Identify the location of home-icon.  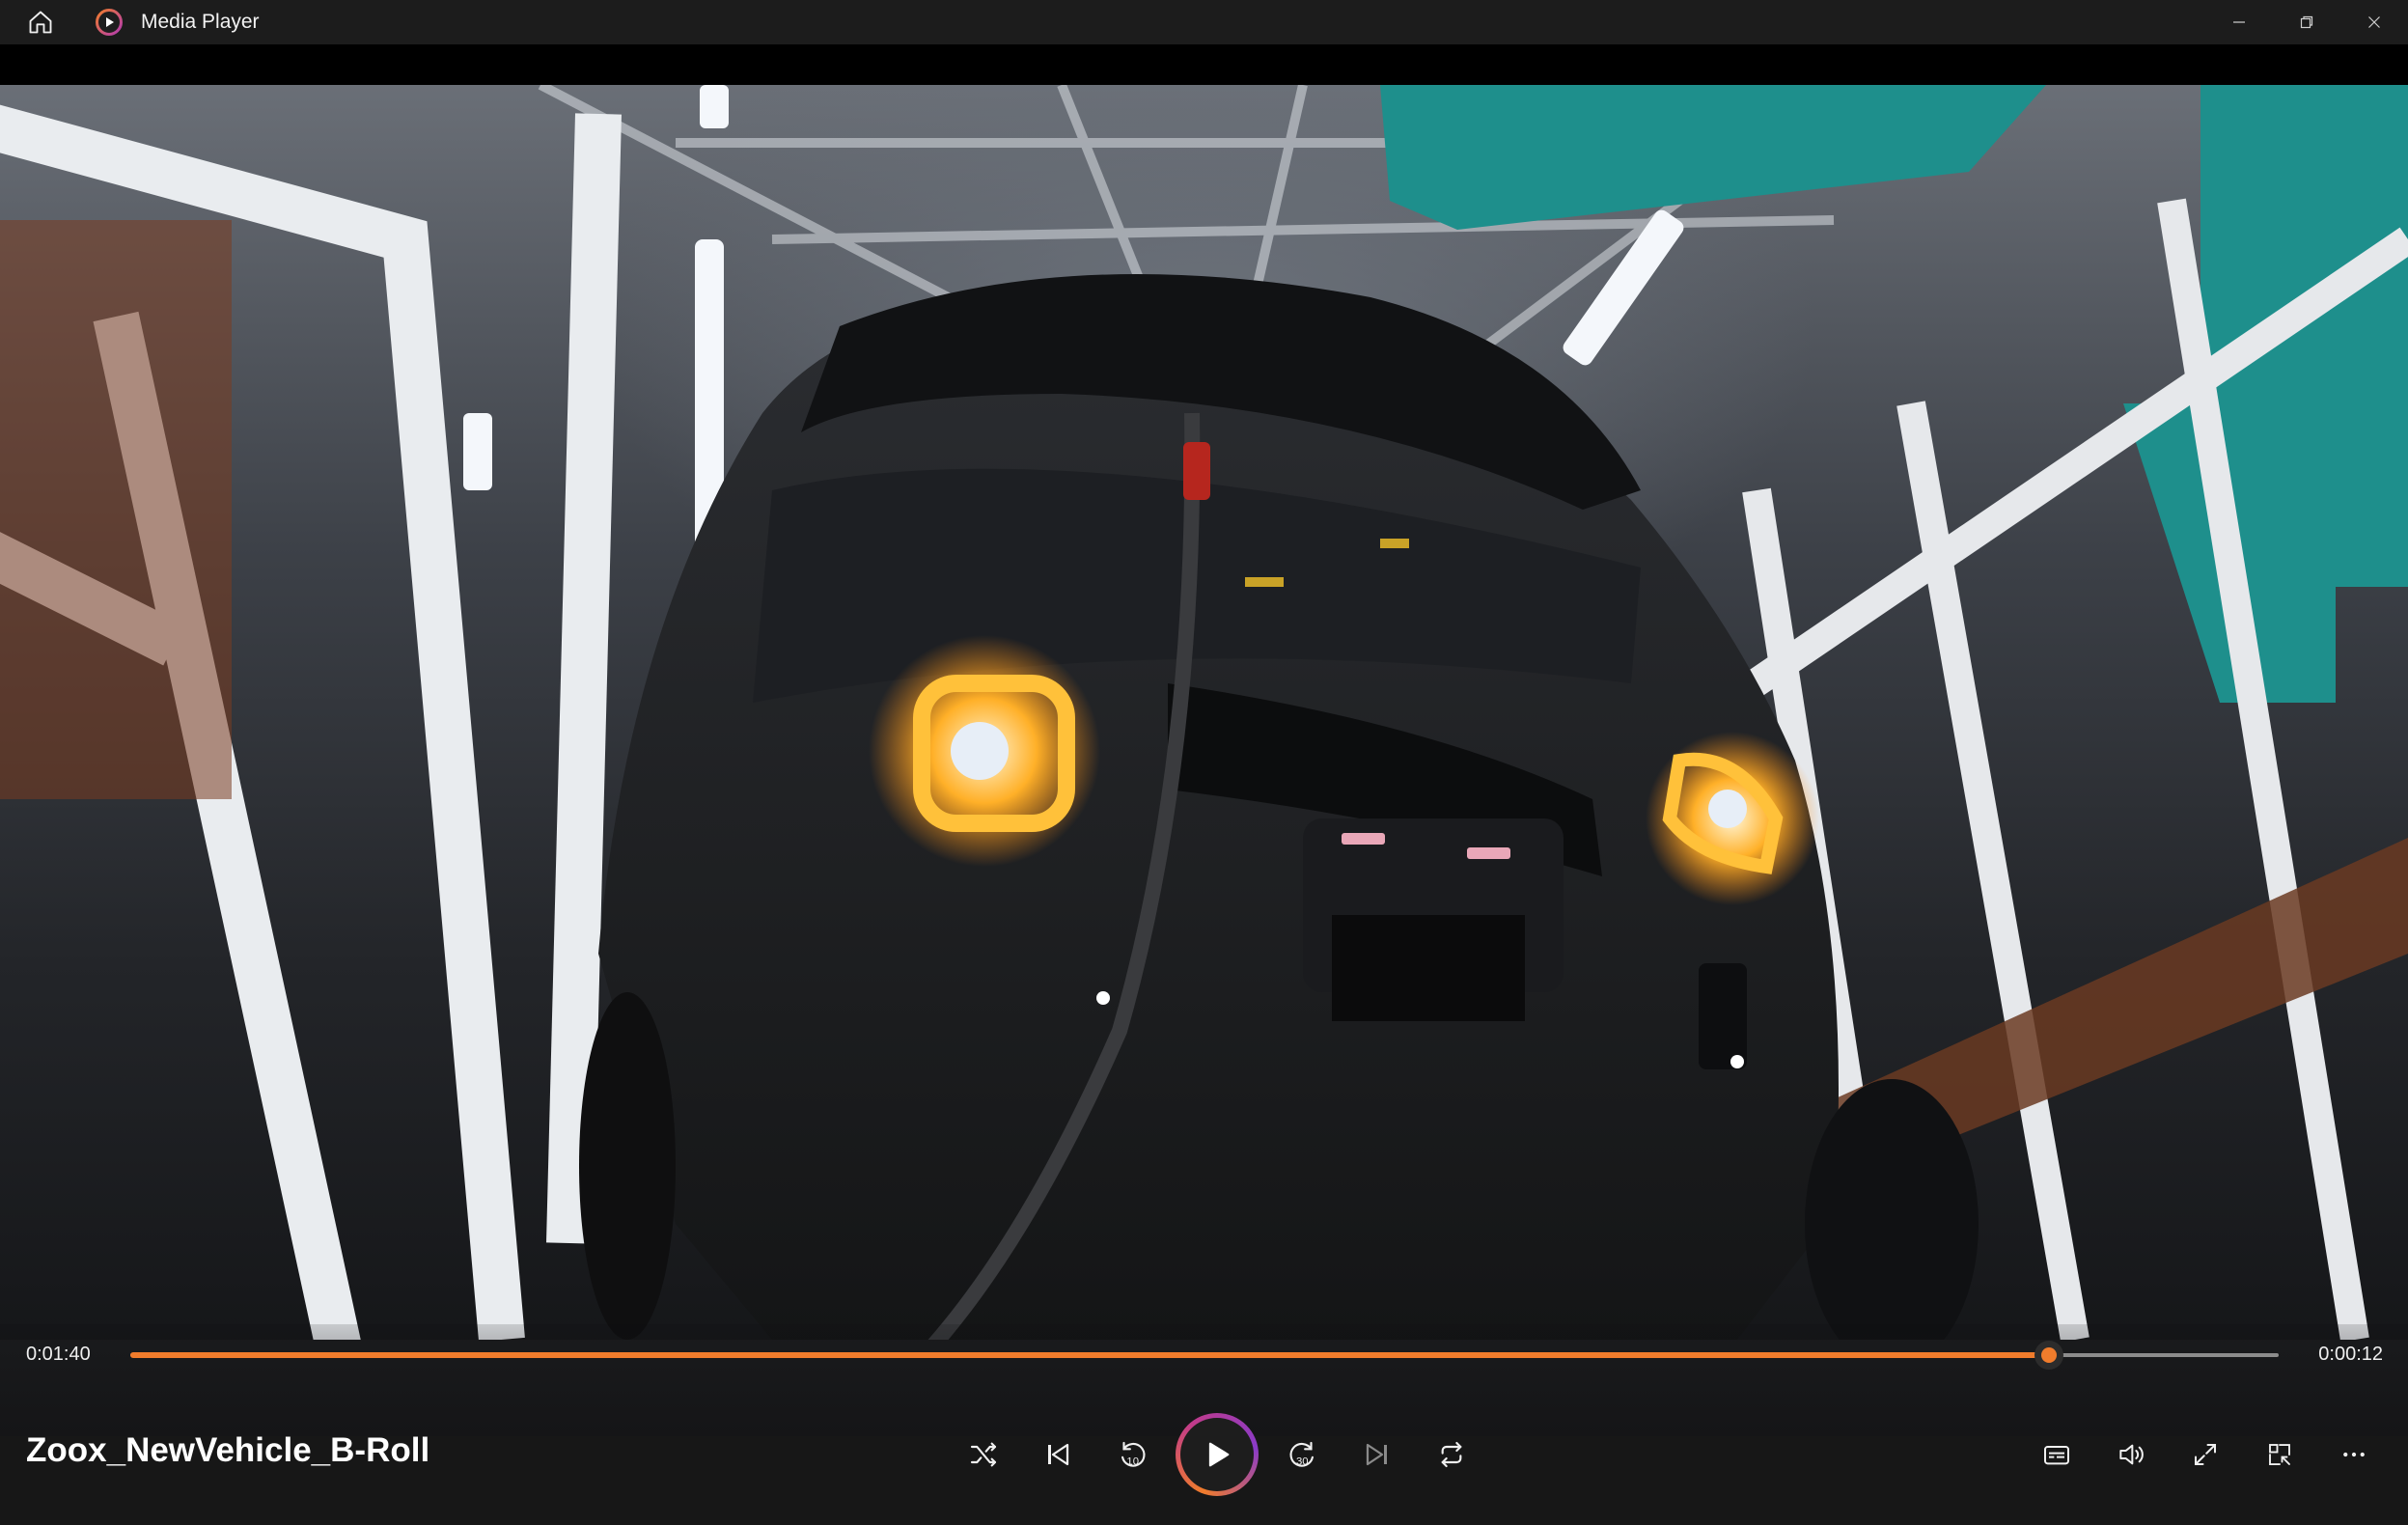
(40, 23).